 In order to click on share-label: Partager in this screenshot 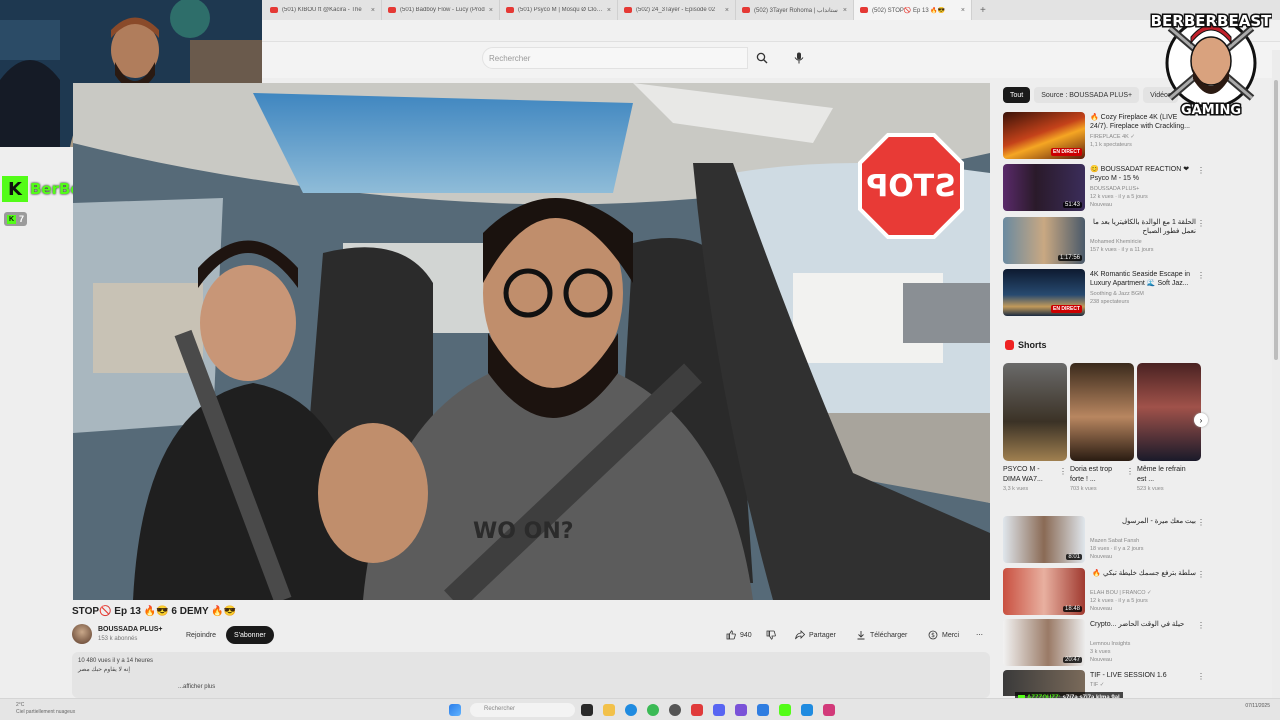, I will do `click(822, 635)`.